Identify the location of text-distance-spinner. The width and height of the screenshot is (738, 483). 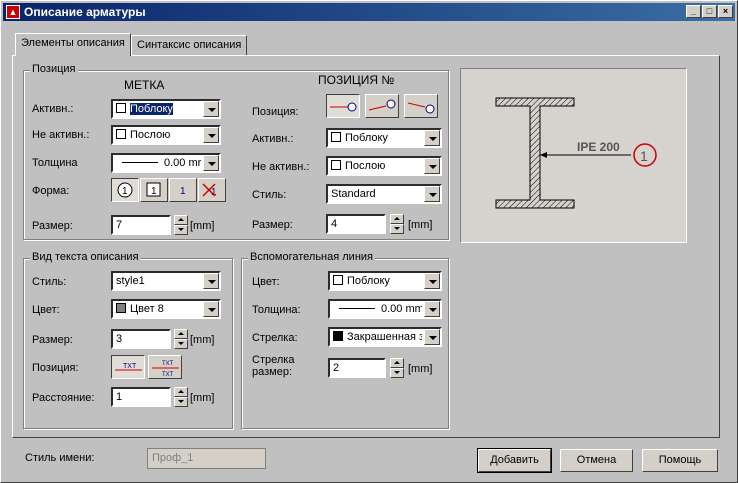
(181, 397).